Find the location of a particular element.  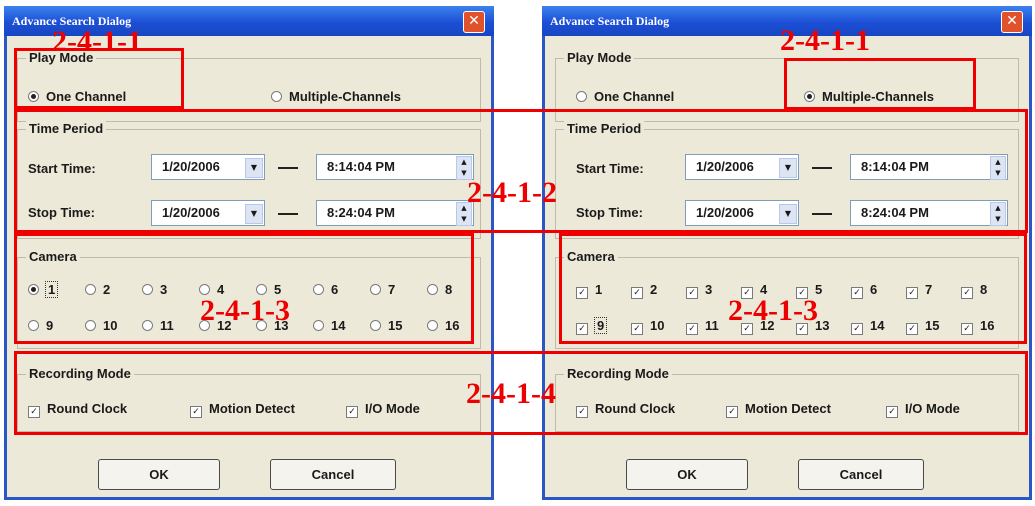

annotation-box-play-mode-right is located at coordinates (880, 84).